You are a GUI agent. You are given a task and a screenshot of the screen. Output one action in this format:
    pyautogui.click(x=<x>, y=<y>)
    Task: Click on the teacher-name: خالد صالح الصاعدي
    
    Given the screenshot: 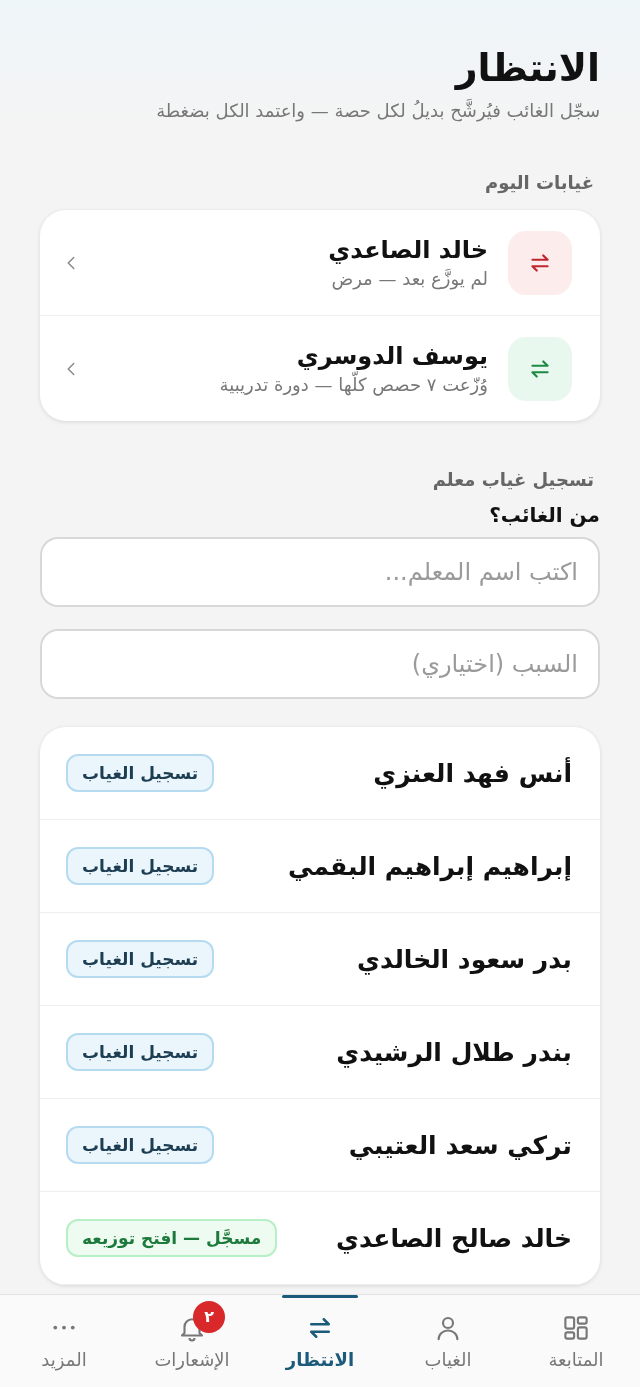 What is the action you would take?
    pyautogui.click(x=454, y=1238)
    